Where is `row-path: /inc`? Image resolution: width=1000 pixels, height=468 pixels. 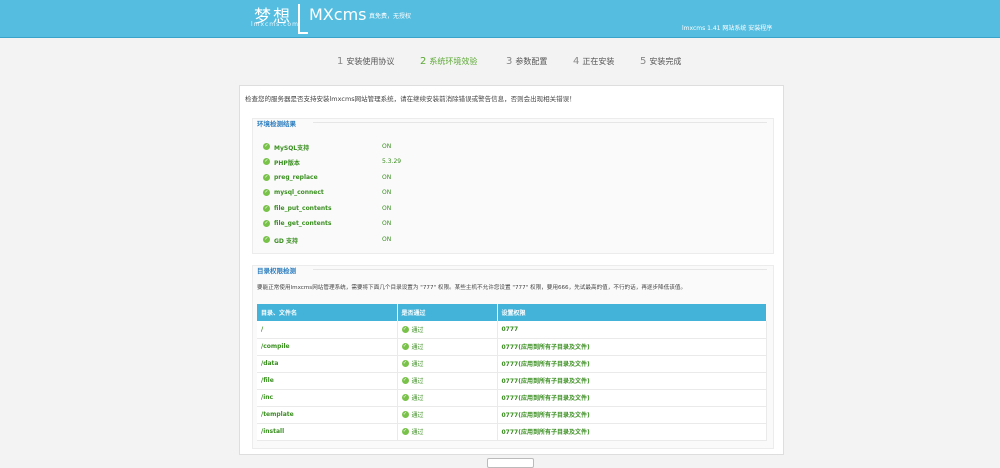
row-path: /inc is located at coordinates (327, 398).